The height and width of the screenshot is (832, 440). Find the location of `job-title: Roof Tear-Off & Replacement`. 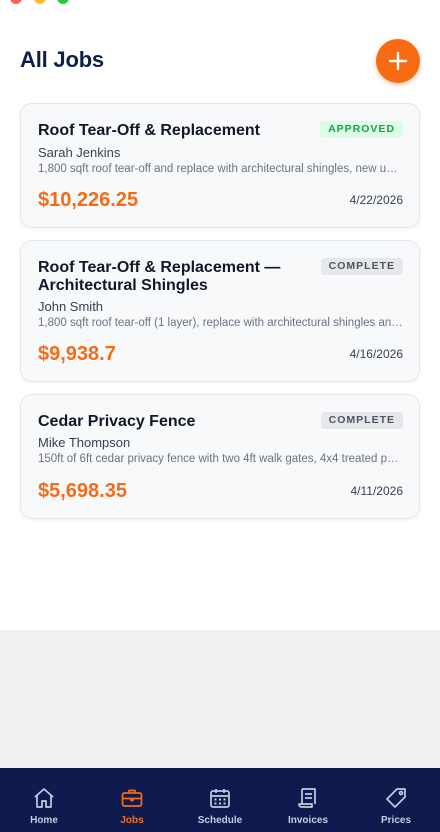

job-title: Roof Tear-Off & Replacement is located at coordinates (149, 130).